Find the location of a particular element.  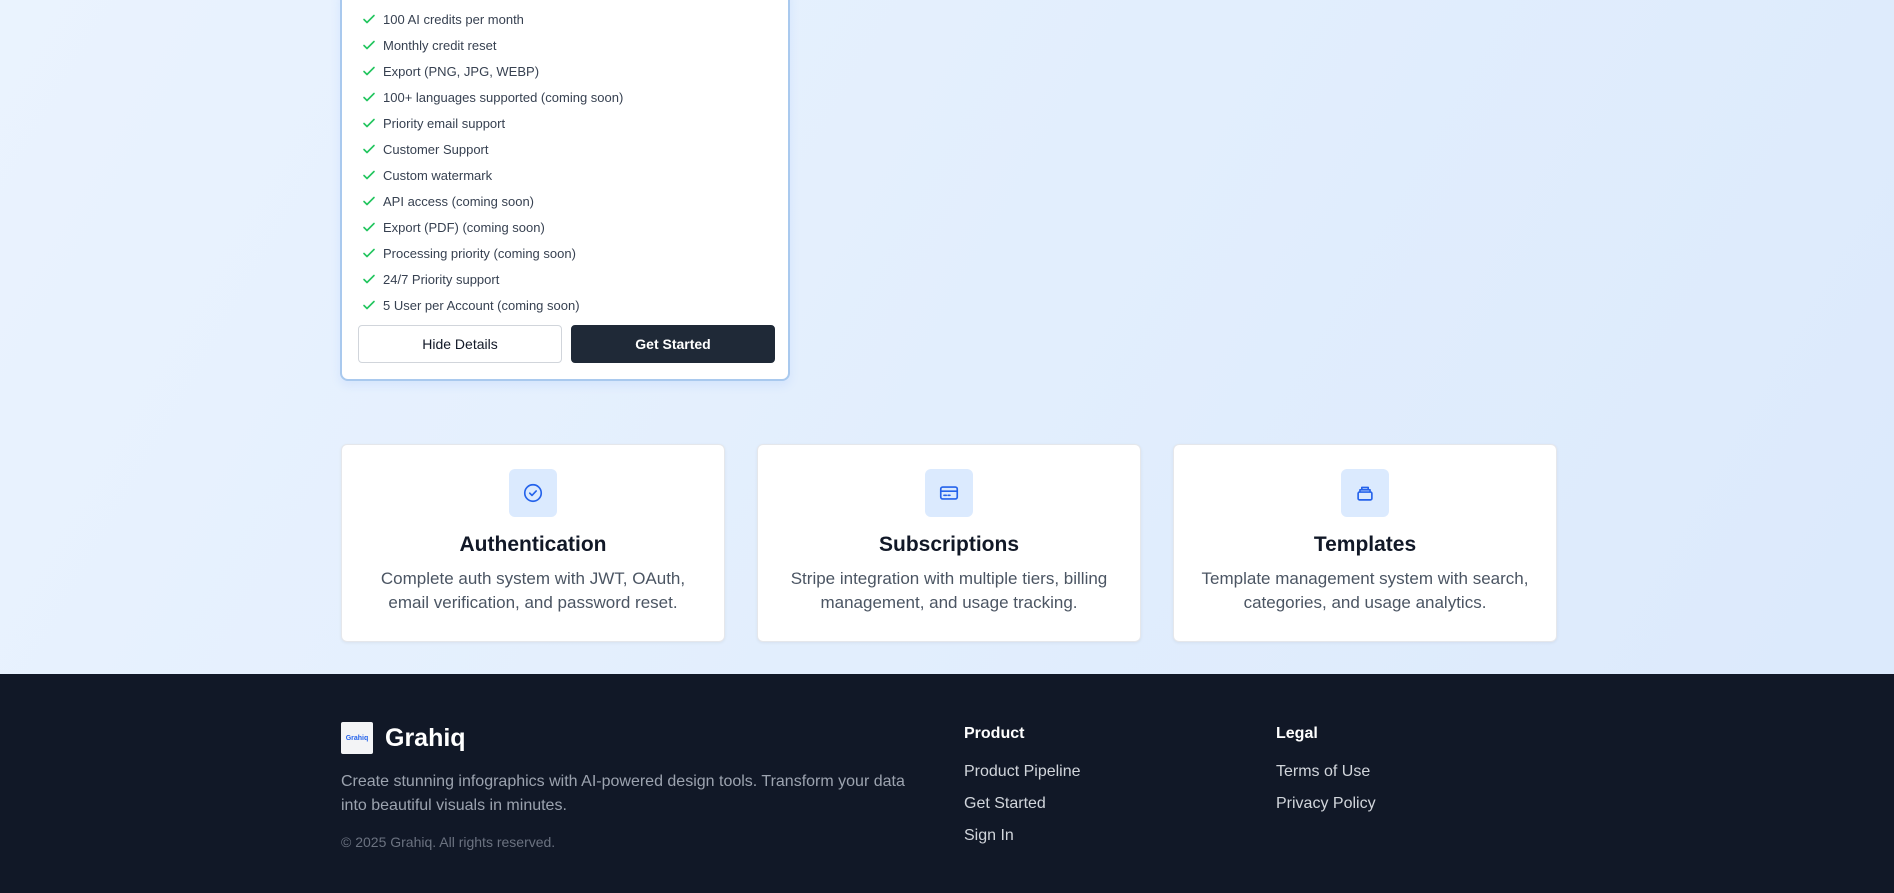

feature-item: 100 AI credits per month is located at coordinates (492, 19).